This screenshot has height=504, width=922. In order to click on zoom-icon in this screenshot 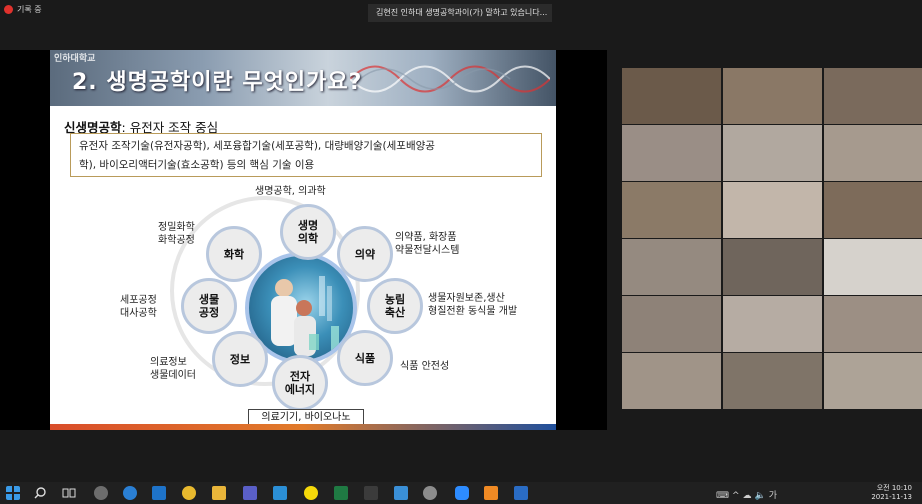, I will do `click(462, 493)`.